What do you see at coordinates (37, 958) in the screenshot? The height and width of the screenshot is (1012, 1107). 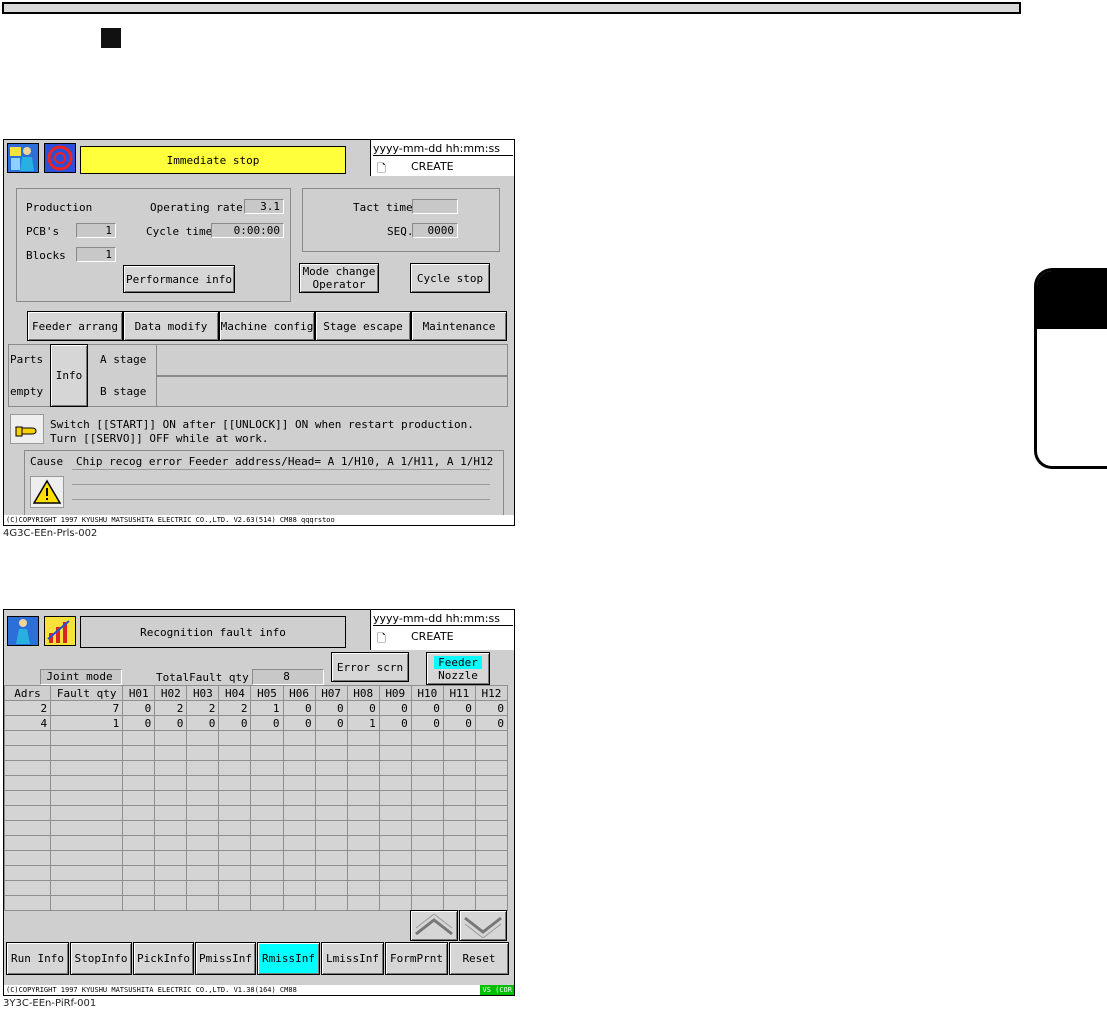 I see `bottom-button-run-info: Run Info` at bounding box center [37, 958].